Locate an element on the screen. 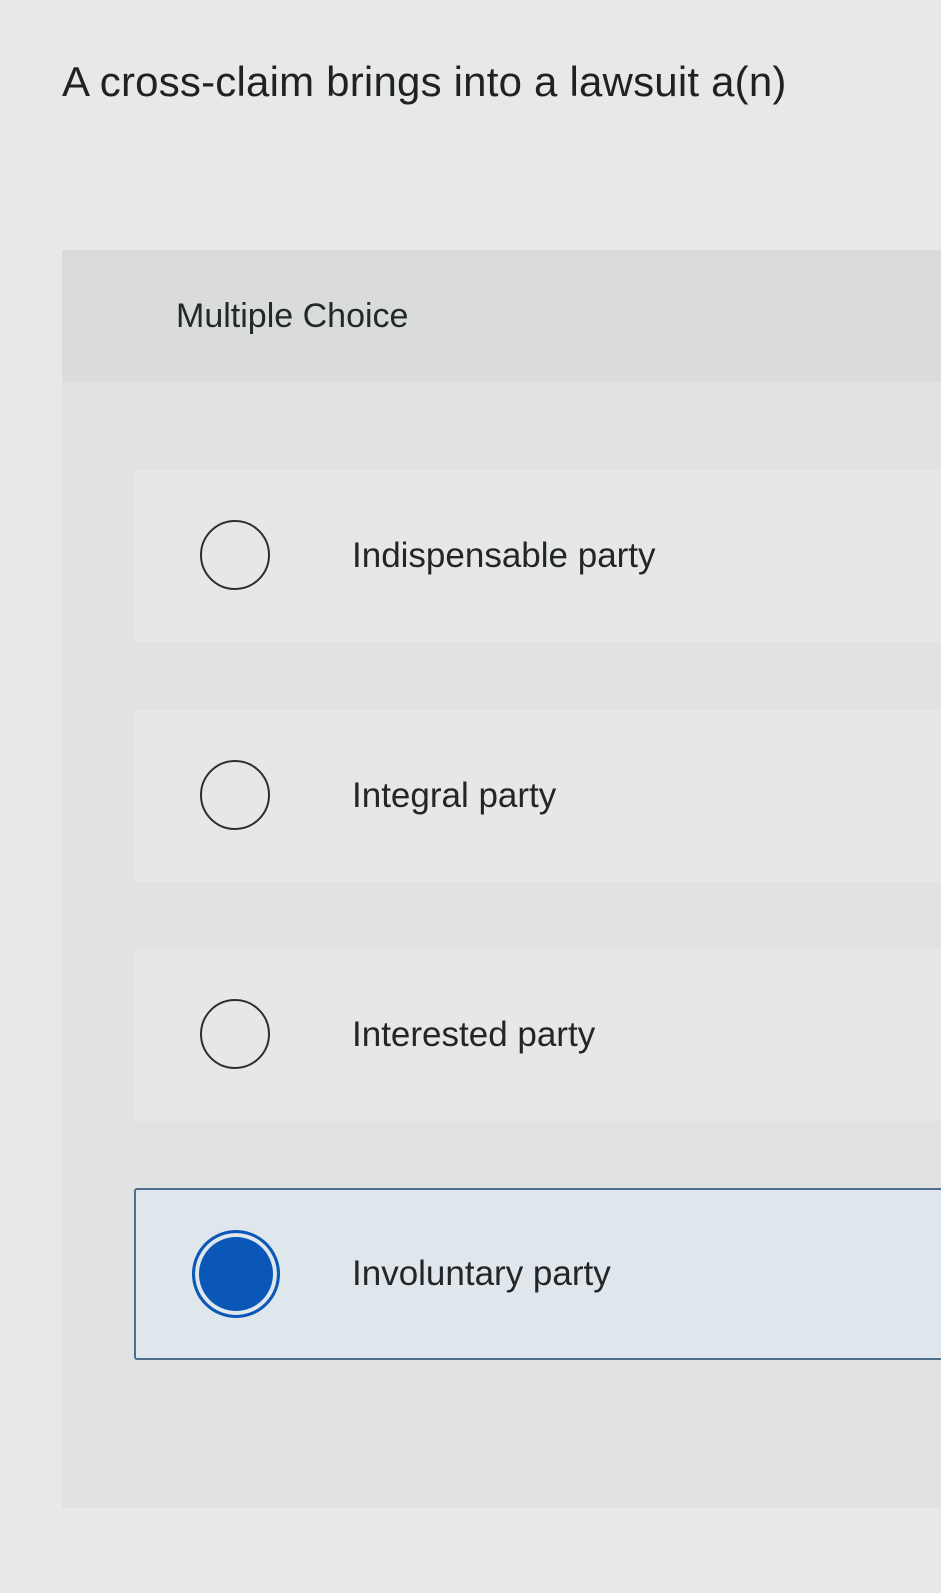  answer-option-integral-party: Integral party is located at coordinates (537, 796).